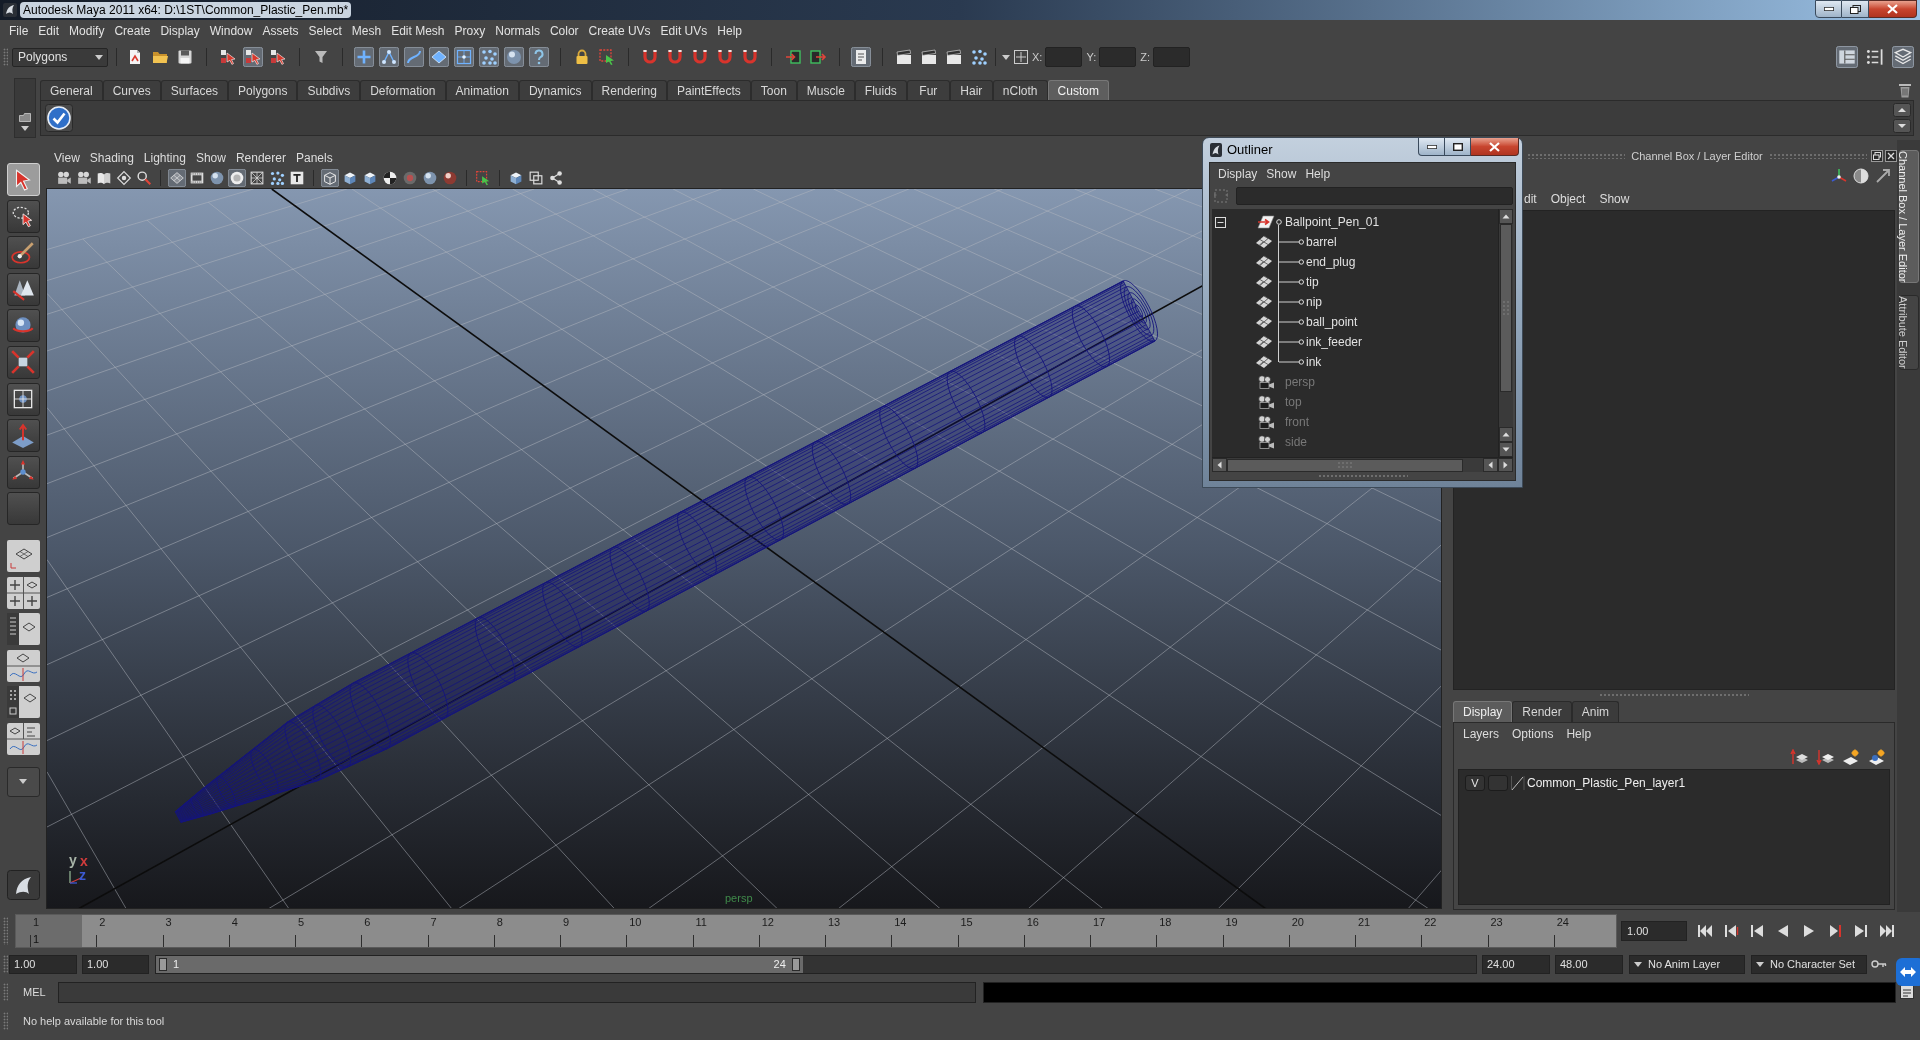 Image resolution: width=1920 pixels, height=1040 pixels. What do you see at coordinates (539, 57) in the screenshot?
I see `question-mark-icon` at bounding box center [539, 57].